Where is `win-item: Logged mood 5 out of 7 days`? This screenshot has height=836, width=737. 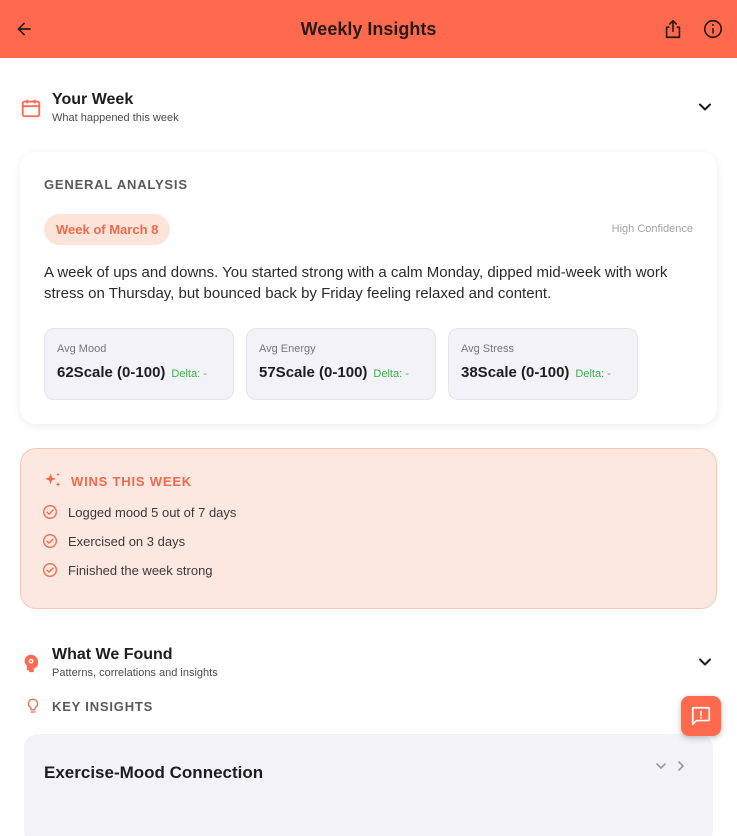
win-item: Logged mood 5 out of 7 days is located at coordinates (139, 512).